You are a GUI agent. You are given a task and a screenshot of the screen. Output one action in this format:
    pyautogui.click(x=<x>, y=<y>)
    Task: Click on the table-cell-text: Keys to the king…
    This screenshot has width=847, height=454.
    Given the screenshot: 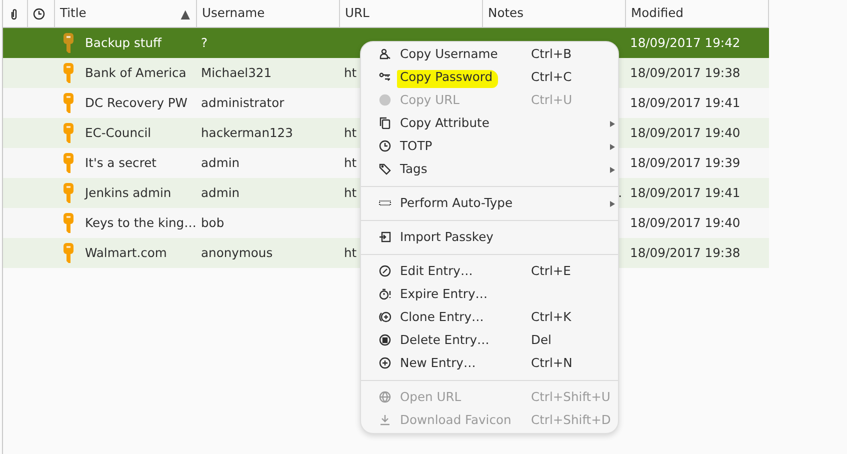 What is the action you would take?
    pyautogui.click(x=140, y=223)
    